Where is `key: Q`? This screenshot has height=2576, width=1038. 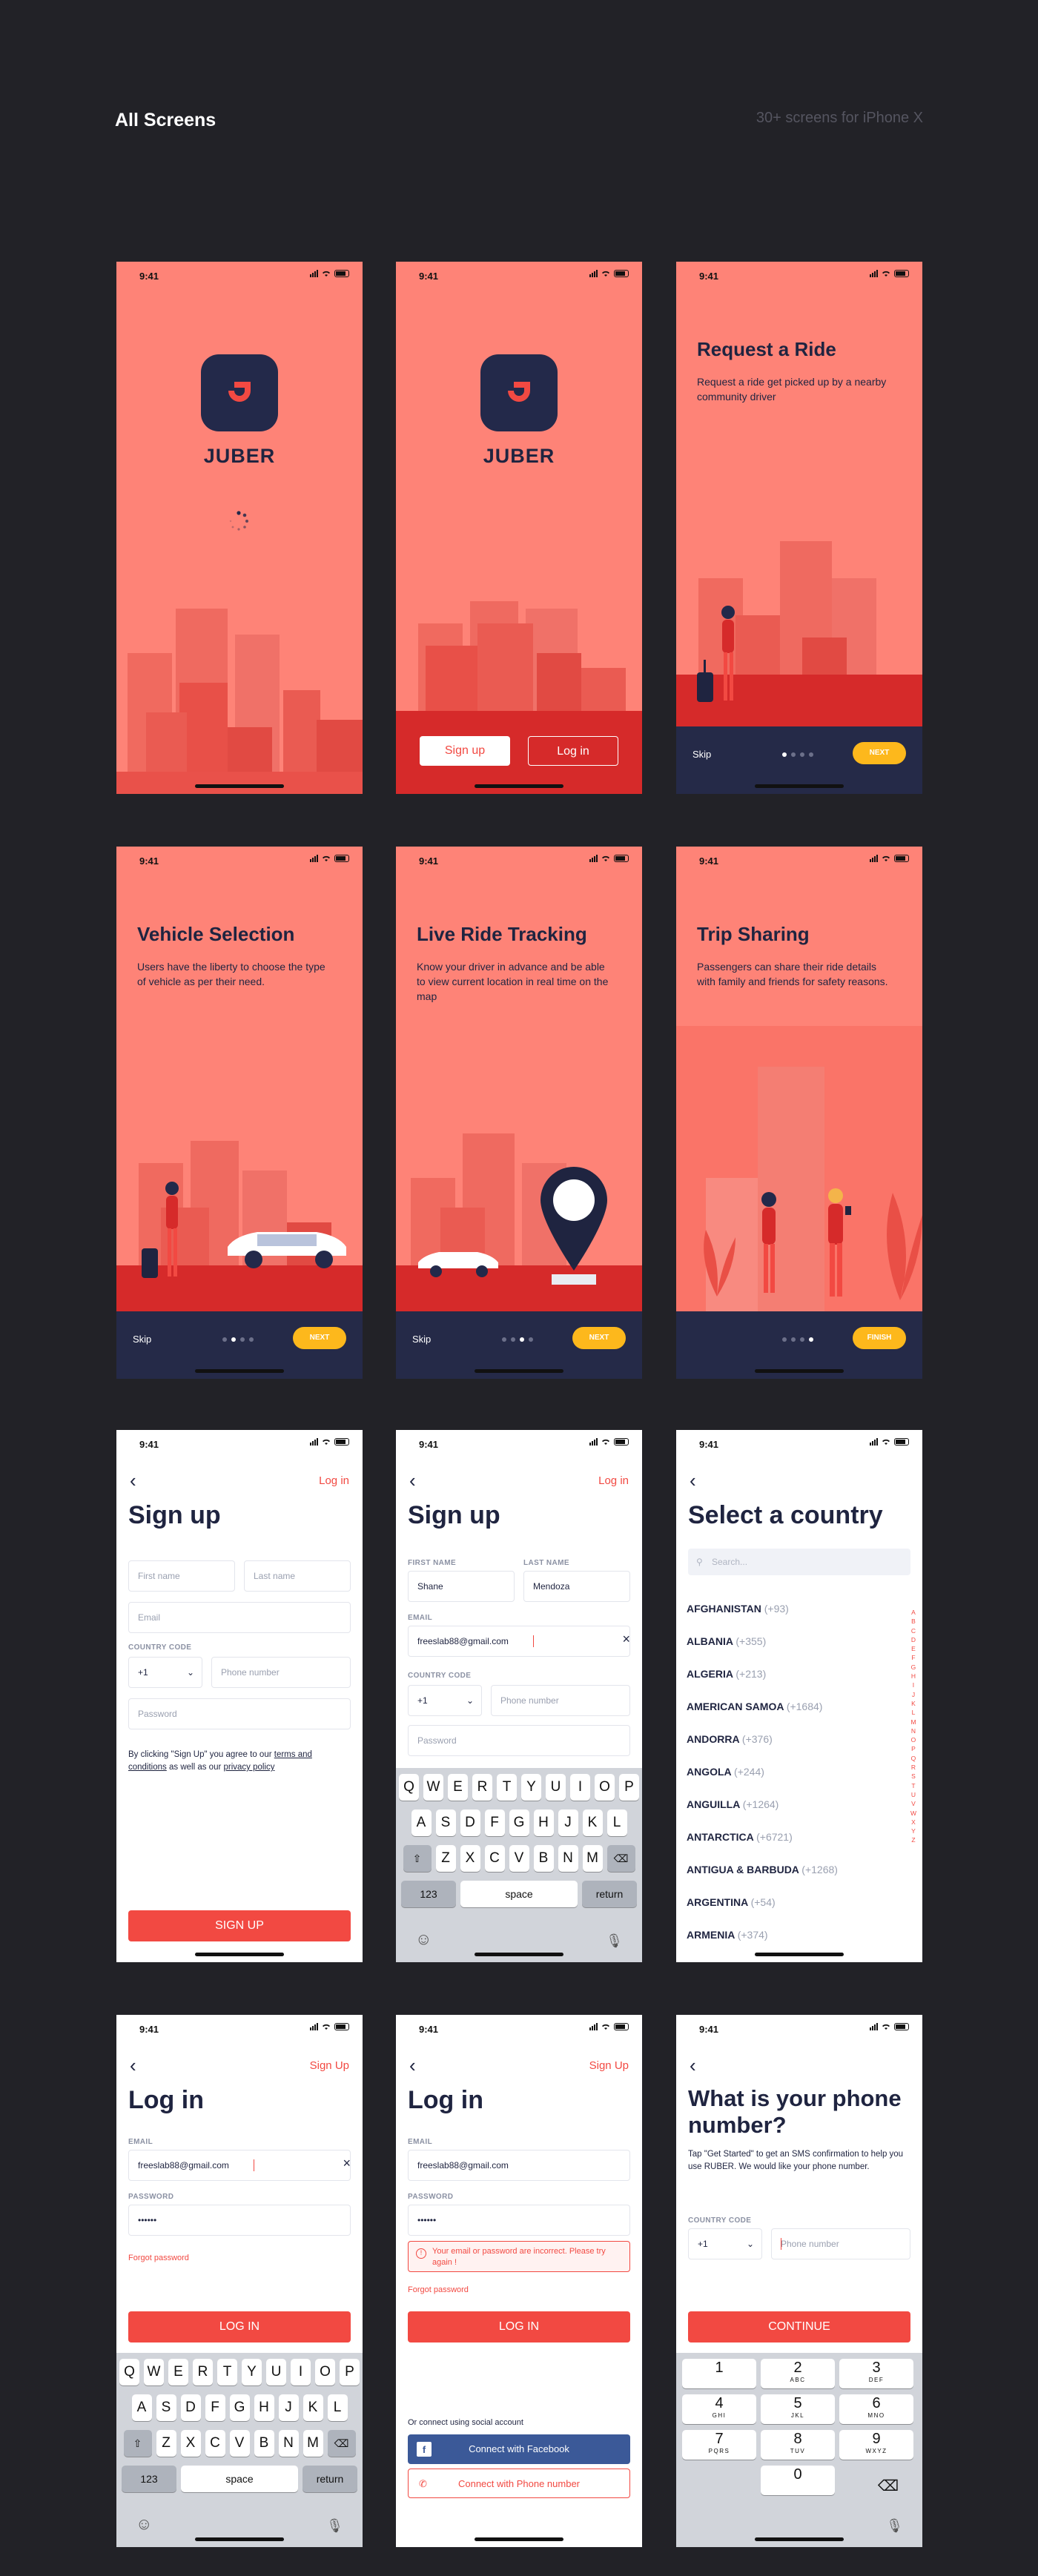 key: Q is located at coordinates (409, 1787).